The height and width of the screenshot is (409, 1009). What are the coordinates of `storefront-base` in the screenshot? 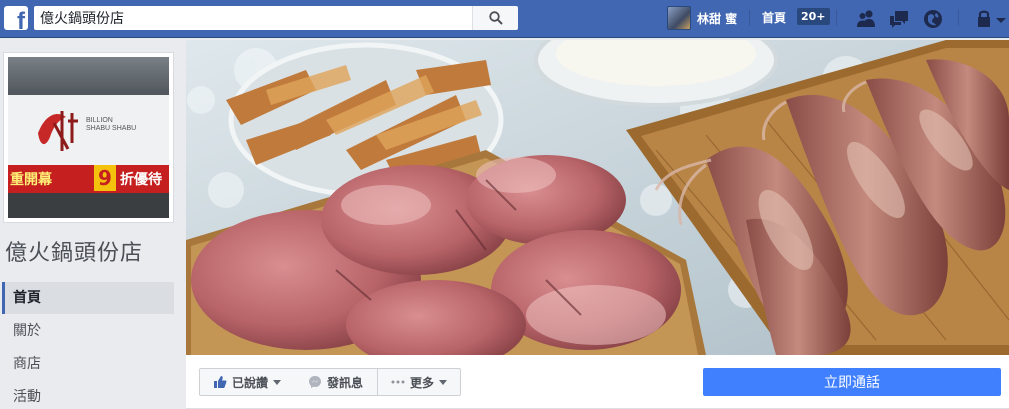 It's located at (88, 205).